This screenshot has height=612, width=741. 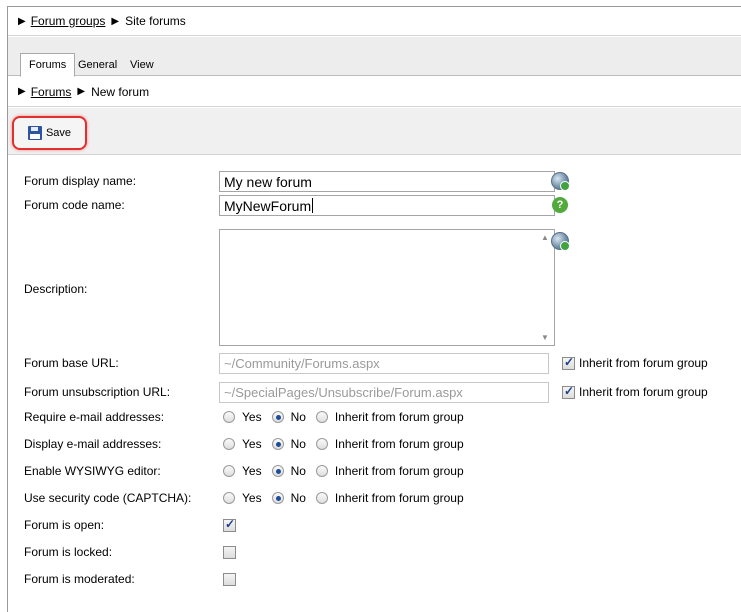 I want to click on tab-view: View, so click(x=142, y=64).